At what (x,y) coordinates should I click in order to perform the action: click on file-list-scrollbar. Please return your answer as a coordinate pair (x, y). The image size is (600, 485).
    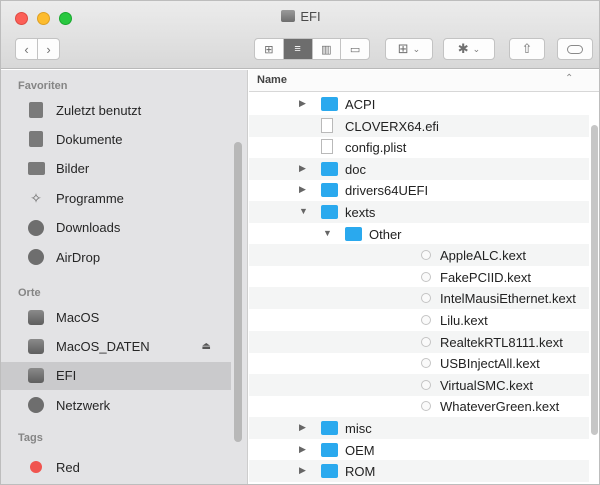
    Looking at the image, I should click on (594, 280).